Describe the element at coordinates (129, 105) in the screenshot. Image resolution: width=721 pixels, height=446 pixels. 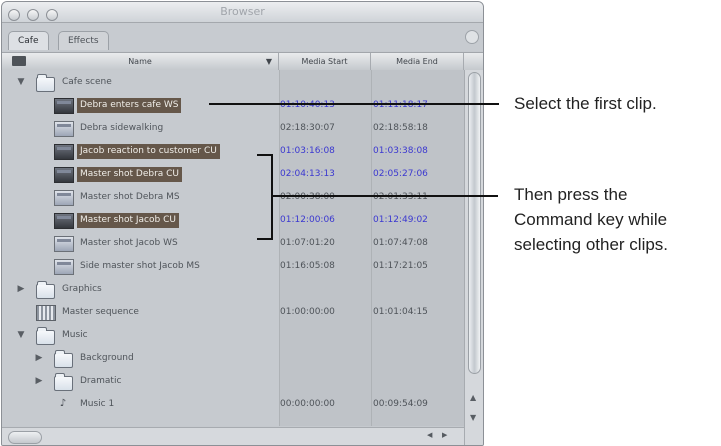
I see `row-name: Debra enters cafe WS` at that location.